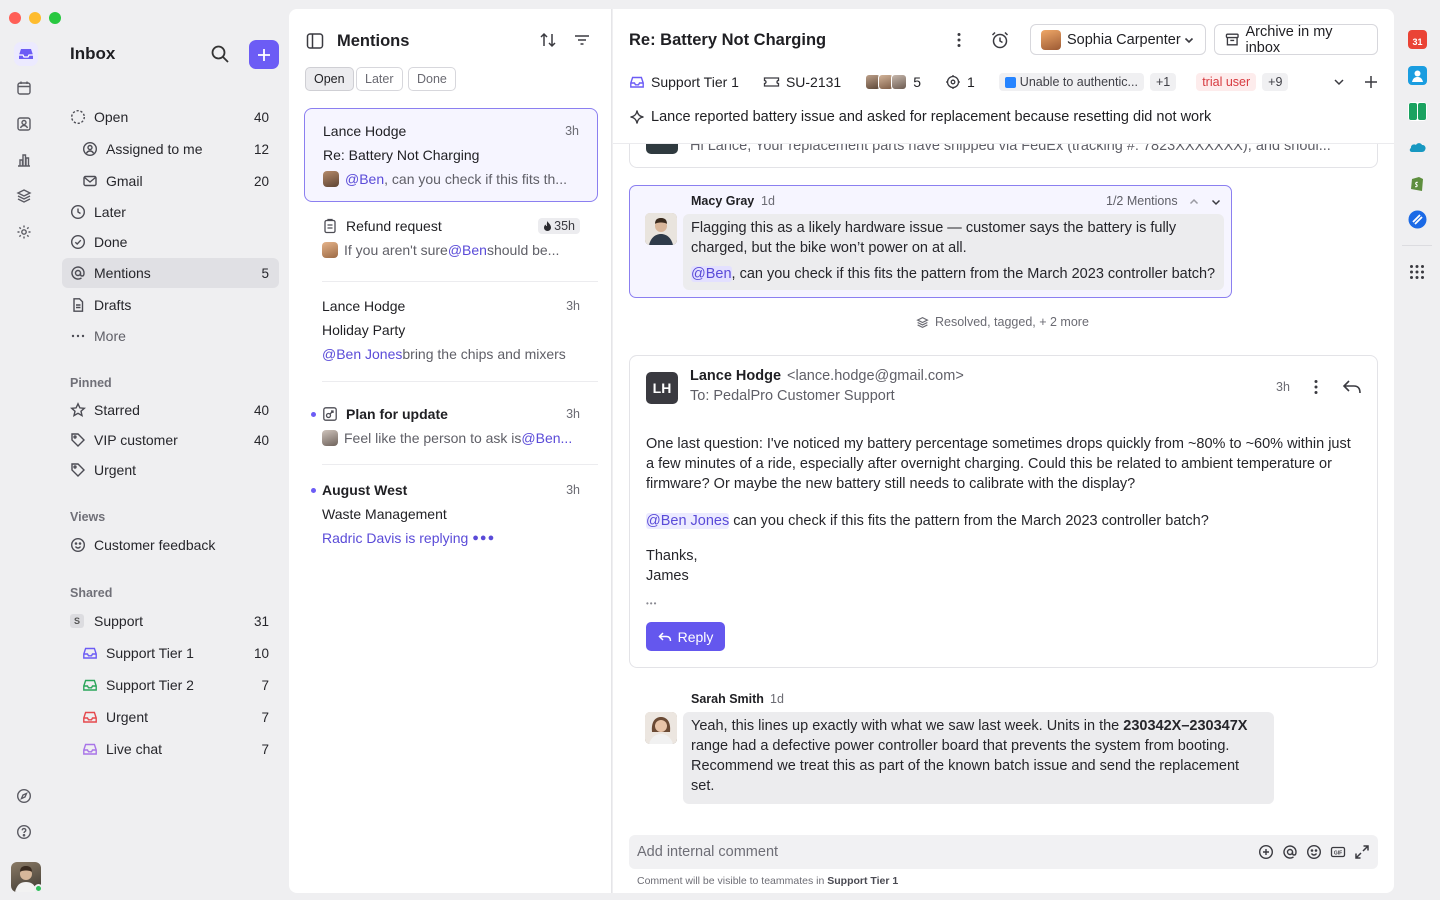  Describe the element at coordinates (170, 242) in the screenshot. I see `sidebar-item-done: Done` at that location.